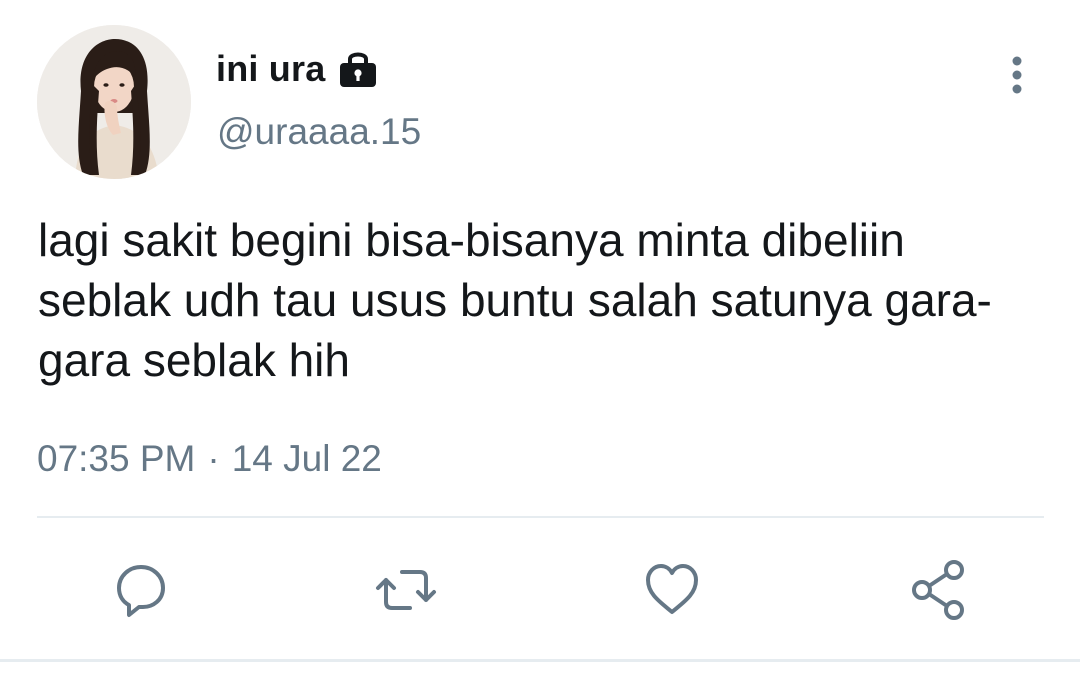 The height and width of the screenshot is (681, 1080). I want to click on share-button, so click(938, 590).